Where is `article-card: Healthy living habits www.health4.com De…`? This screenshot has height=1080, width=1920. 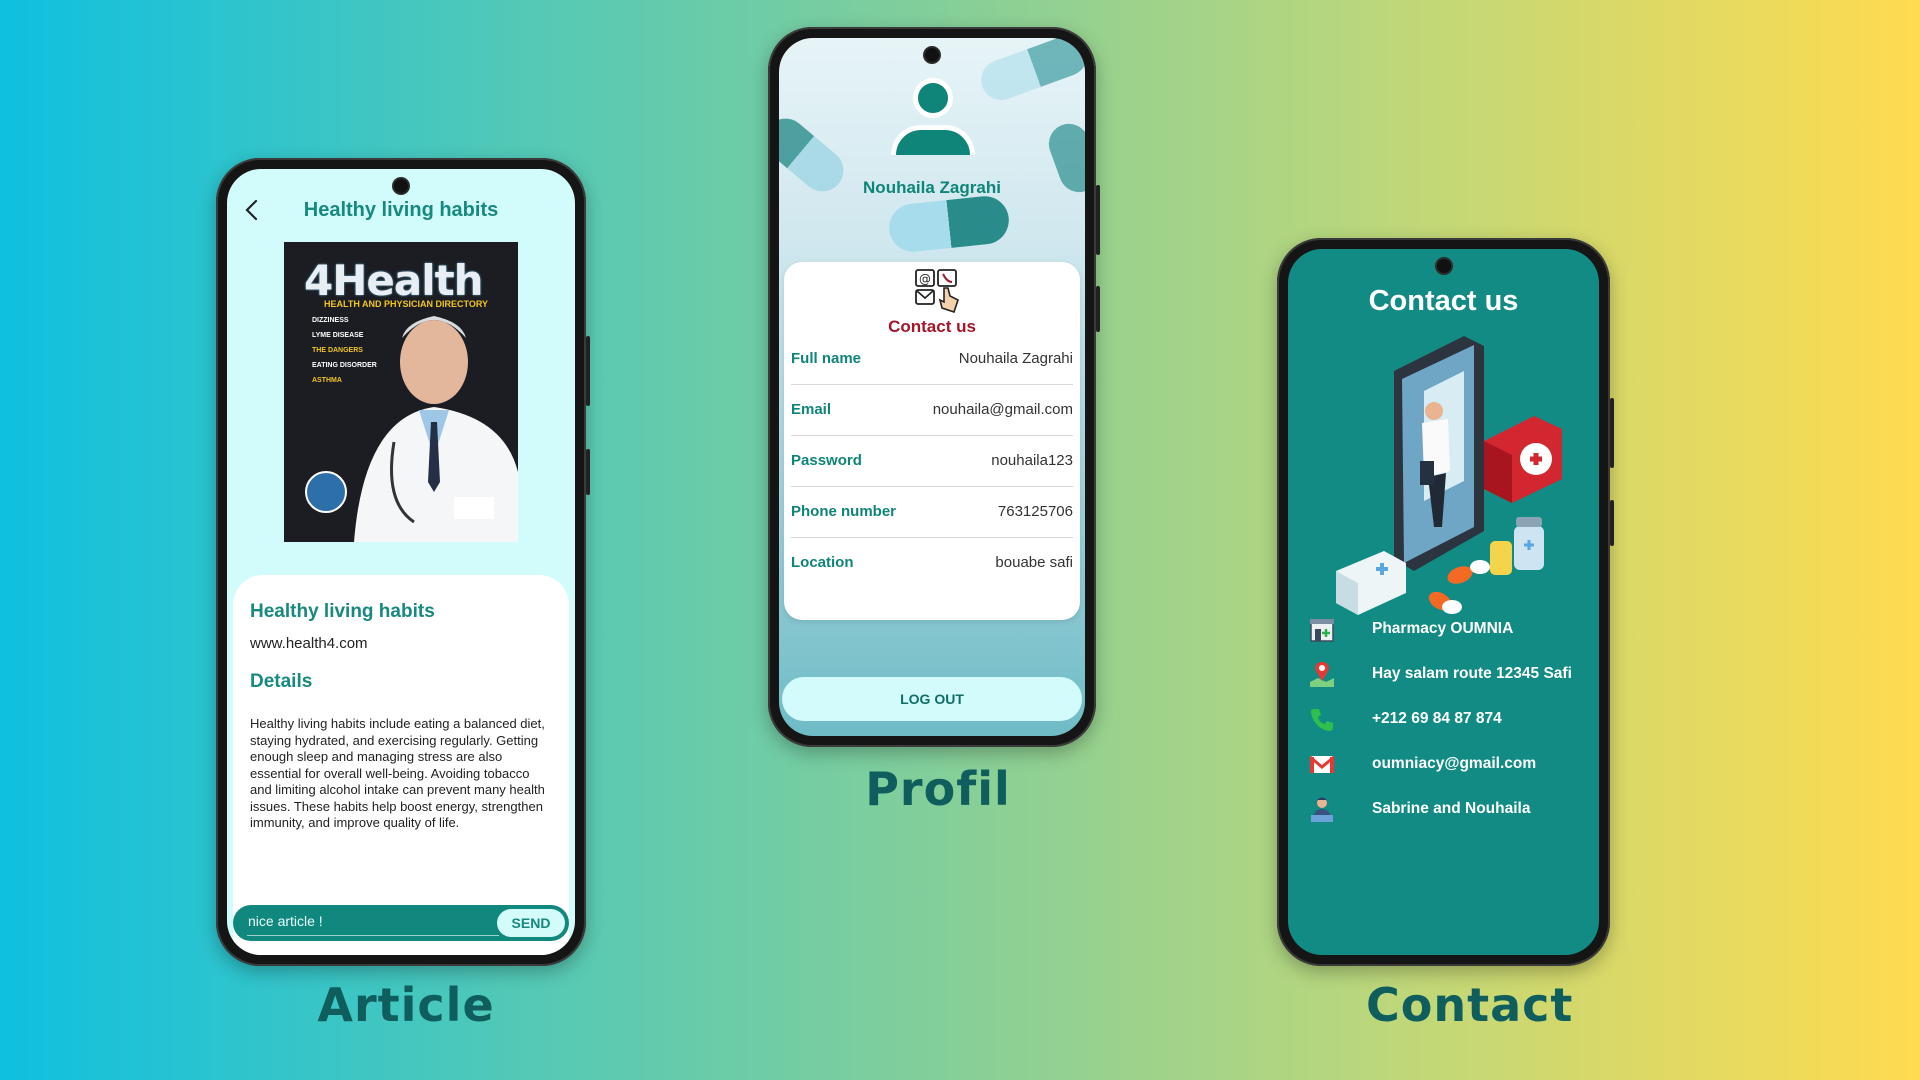
article-card: Healthy living habits www.health4.com De… is located at coordinates (401, 765).